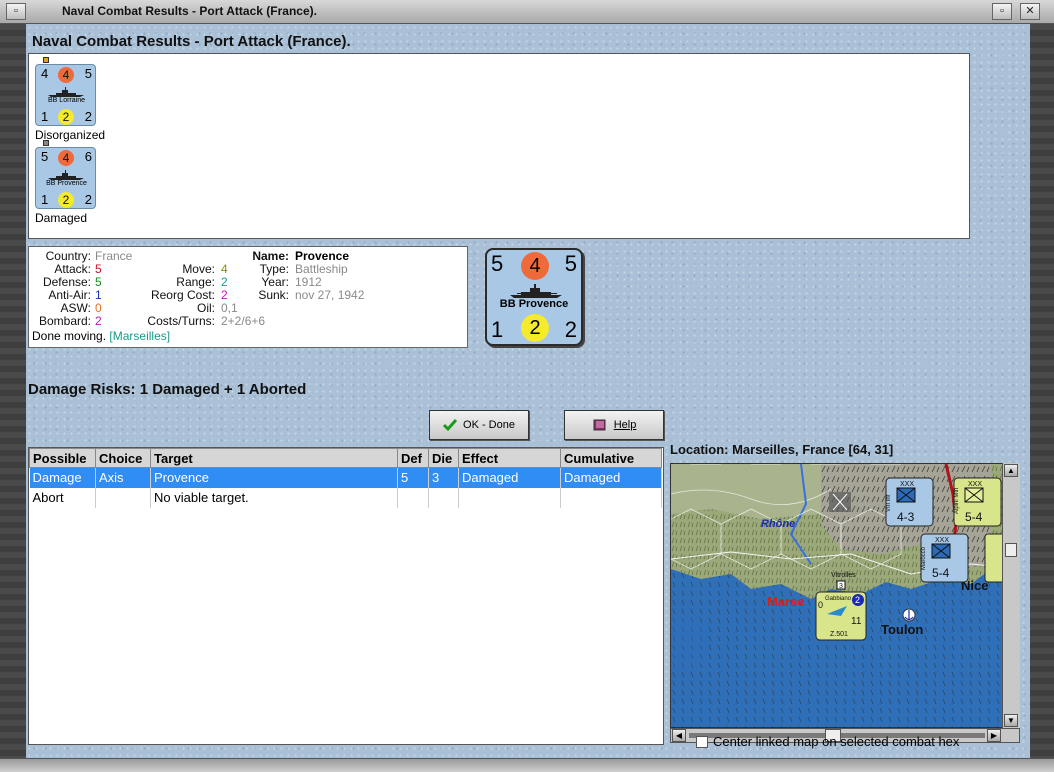 This screenshot has width=1054, height=772. What do you see at coordinates (75, 308) in the screenshot?
I see `asw-label: ASW:` at bounding box center [75, 308].